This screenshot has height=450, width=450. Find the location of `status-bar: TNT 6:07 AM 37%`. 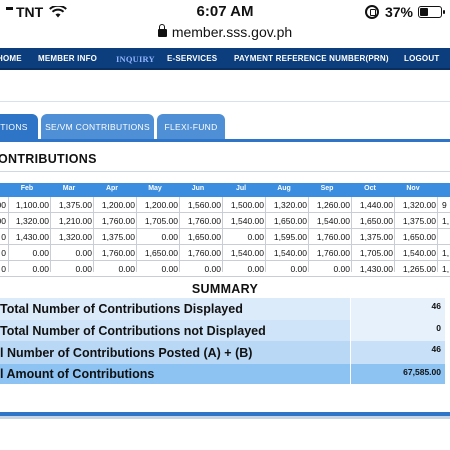

status-bar: TNT 6:07 AM 37% is located at coordinates (225, 12).